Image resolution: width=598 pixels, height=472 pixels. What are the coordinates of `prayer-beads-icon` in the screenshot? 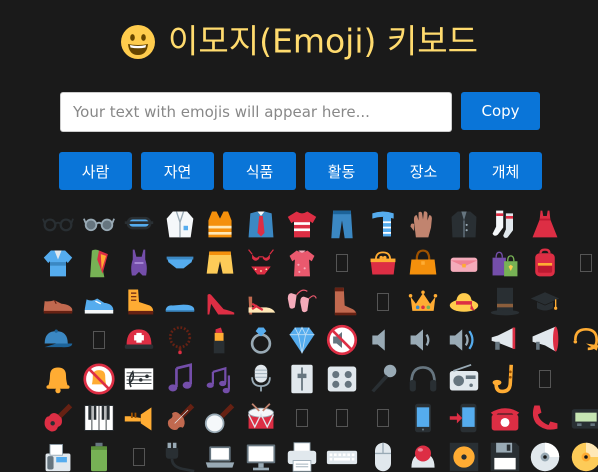 It's located at (180, 340).